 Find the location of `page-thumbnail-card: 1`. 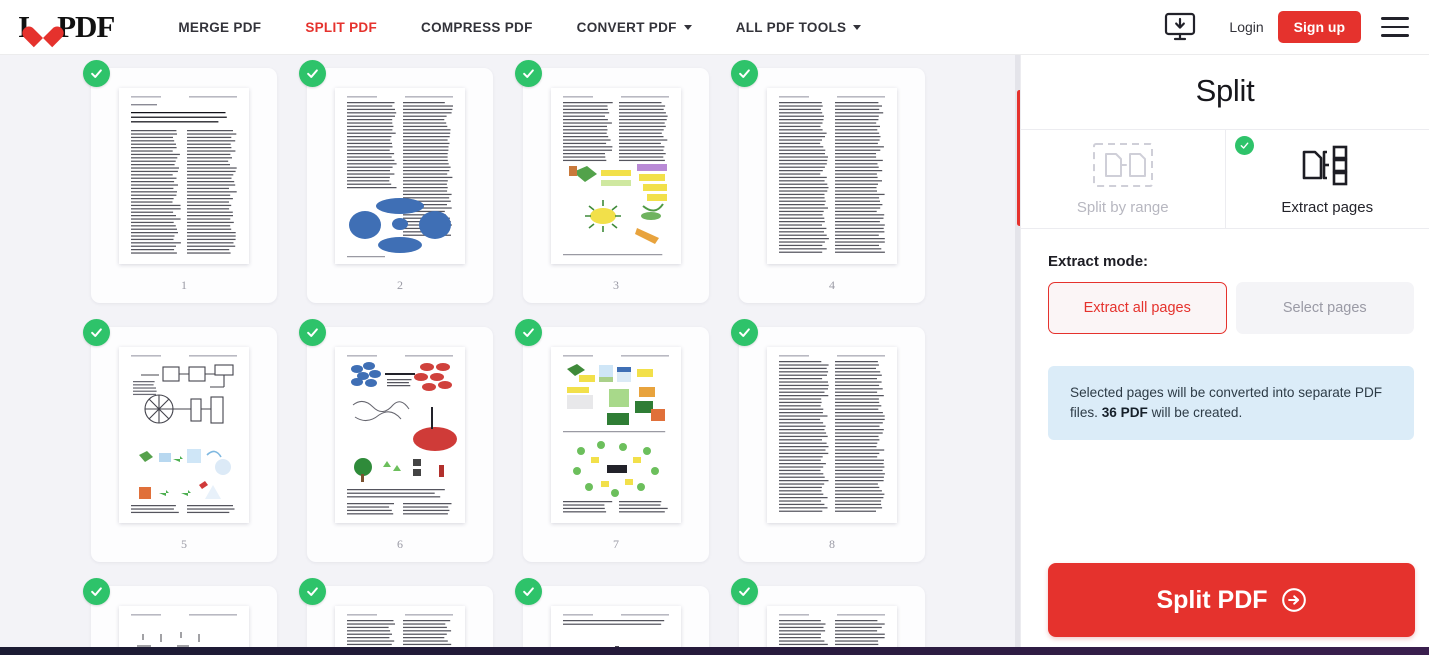

page-thumbnail-card: 1 is located at coordinates (180, 181).